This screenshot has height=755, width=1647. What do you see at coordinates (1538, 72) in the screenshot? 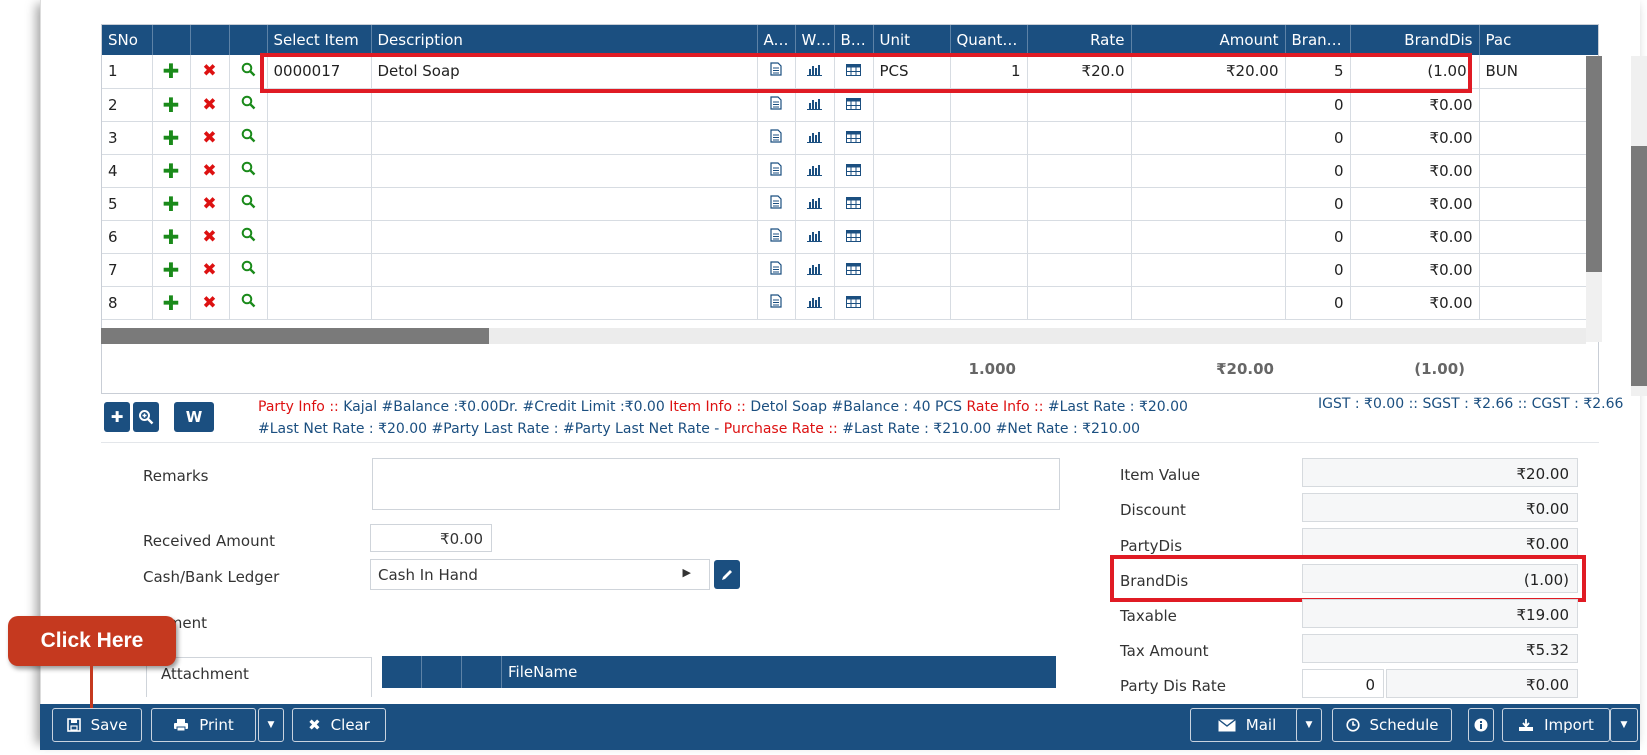
I see `pack-cell: BUN` at bounding box center [1538, 72].